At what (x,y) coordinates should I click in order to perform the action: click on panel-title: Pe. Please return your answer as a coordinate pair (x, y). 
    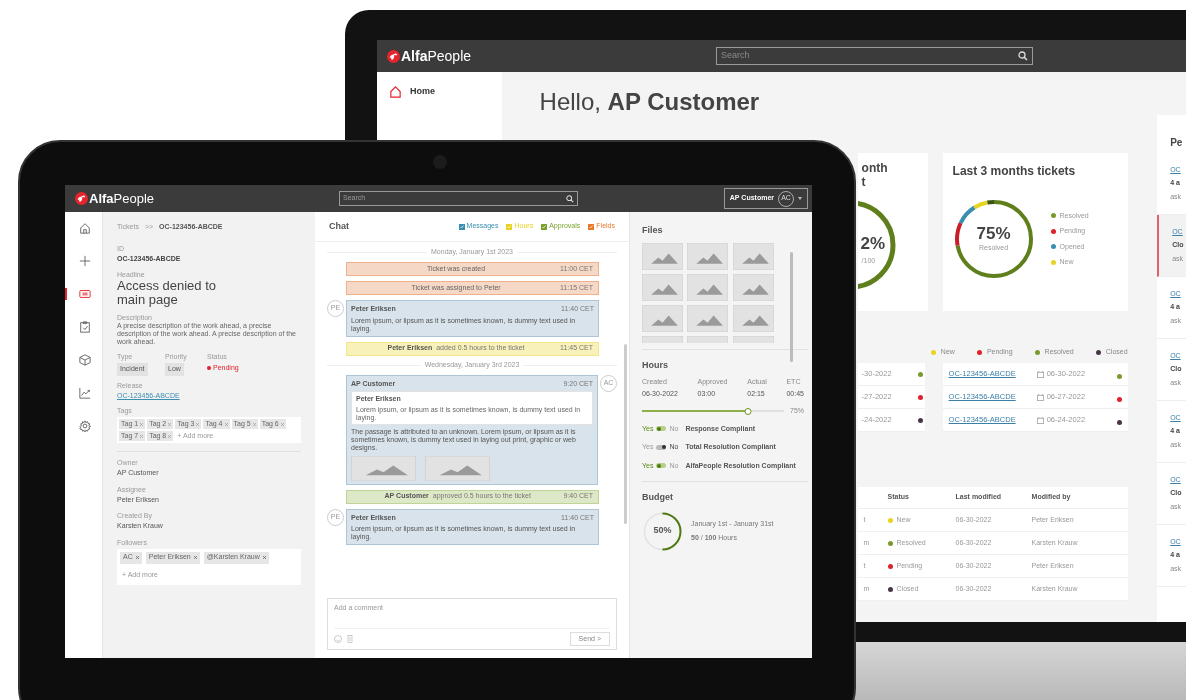
    Looking at the image, I should click on (1176, 143).